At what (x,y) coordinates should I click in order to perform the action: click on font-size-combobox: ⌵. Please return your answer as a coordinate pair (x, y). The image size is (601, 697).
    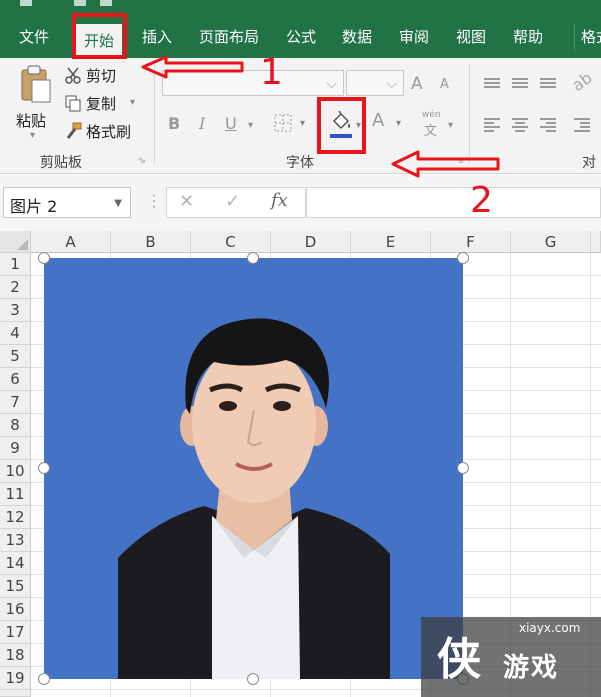
    Looking at the image, I should click on (375, 83).